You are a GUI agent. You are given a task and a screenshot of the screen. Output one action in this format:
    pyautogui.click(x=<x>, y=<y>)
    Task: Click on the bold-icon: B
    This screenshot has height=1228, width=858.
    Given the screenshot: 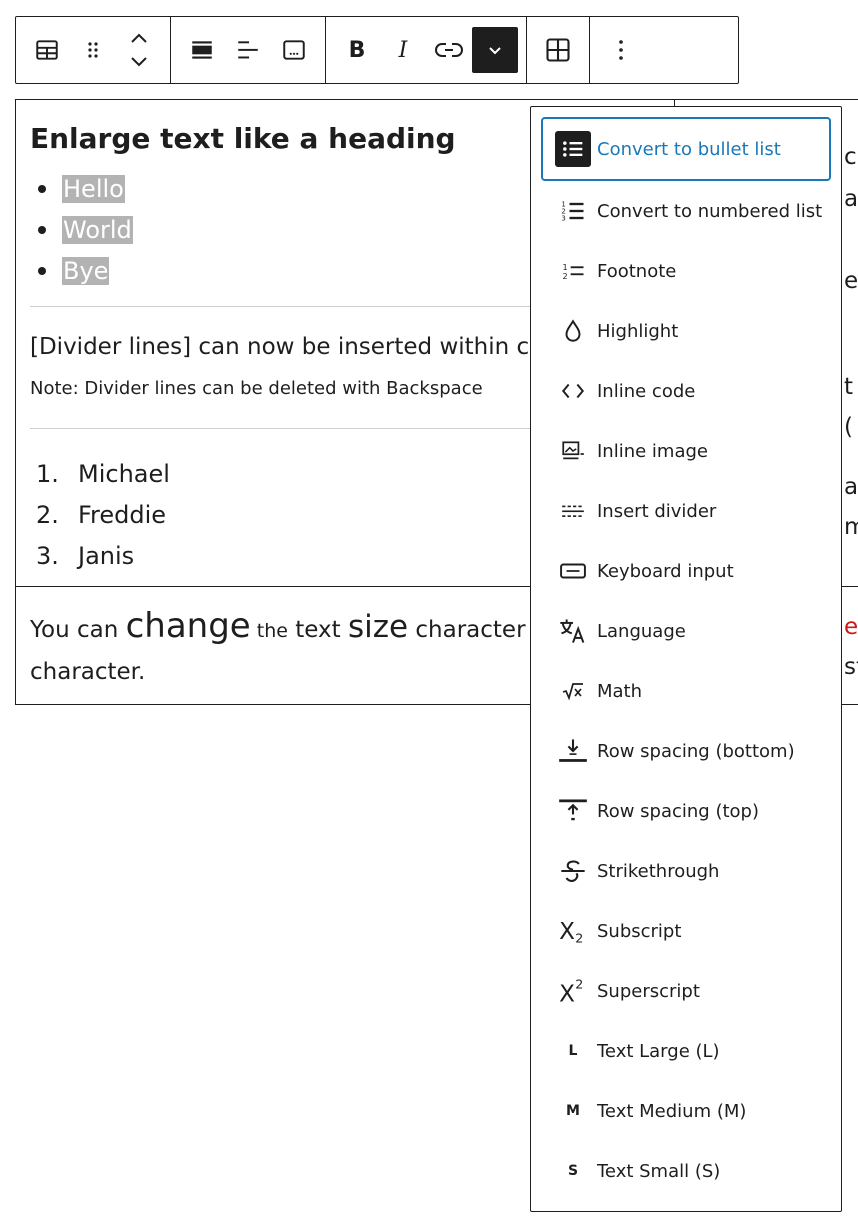 What is the action you would take?
    pyautogui.click(x=357, y=50)
    